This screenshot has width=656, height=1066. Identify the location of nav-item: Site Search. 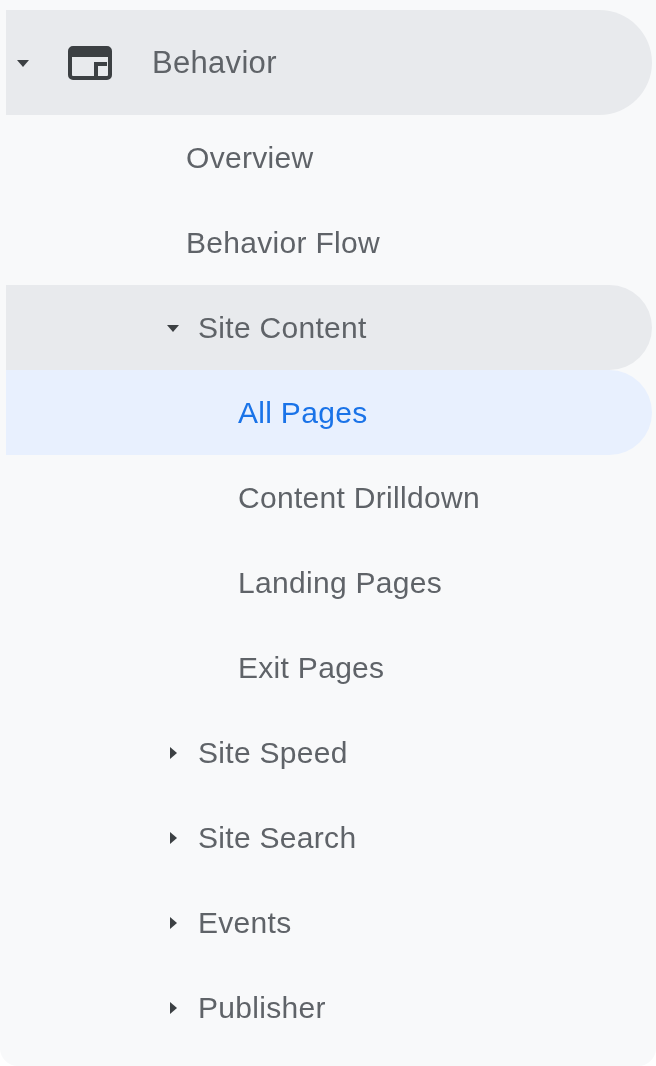
(329, 837).